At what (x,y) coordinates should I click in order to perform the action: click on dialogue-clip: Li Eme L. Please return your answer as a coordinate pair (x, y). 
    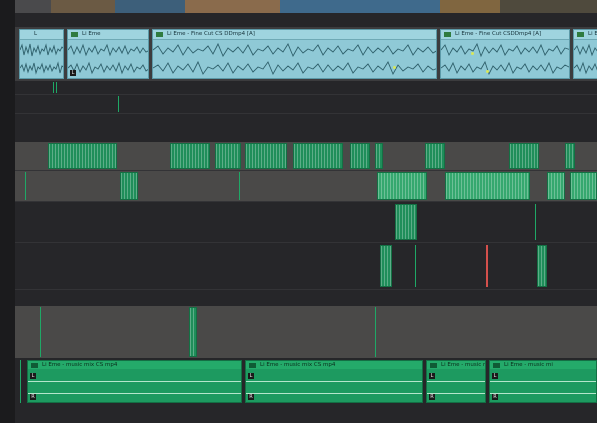
    Looking at the image, I should click on (108, 54).